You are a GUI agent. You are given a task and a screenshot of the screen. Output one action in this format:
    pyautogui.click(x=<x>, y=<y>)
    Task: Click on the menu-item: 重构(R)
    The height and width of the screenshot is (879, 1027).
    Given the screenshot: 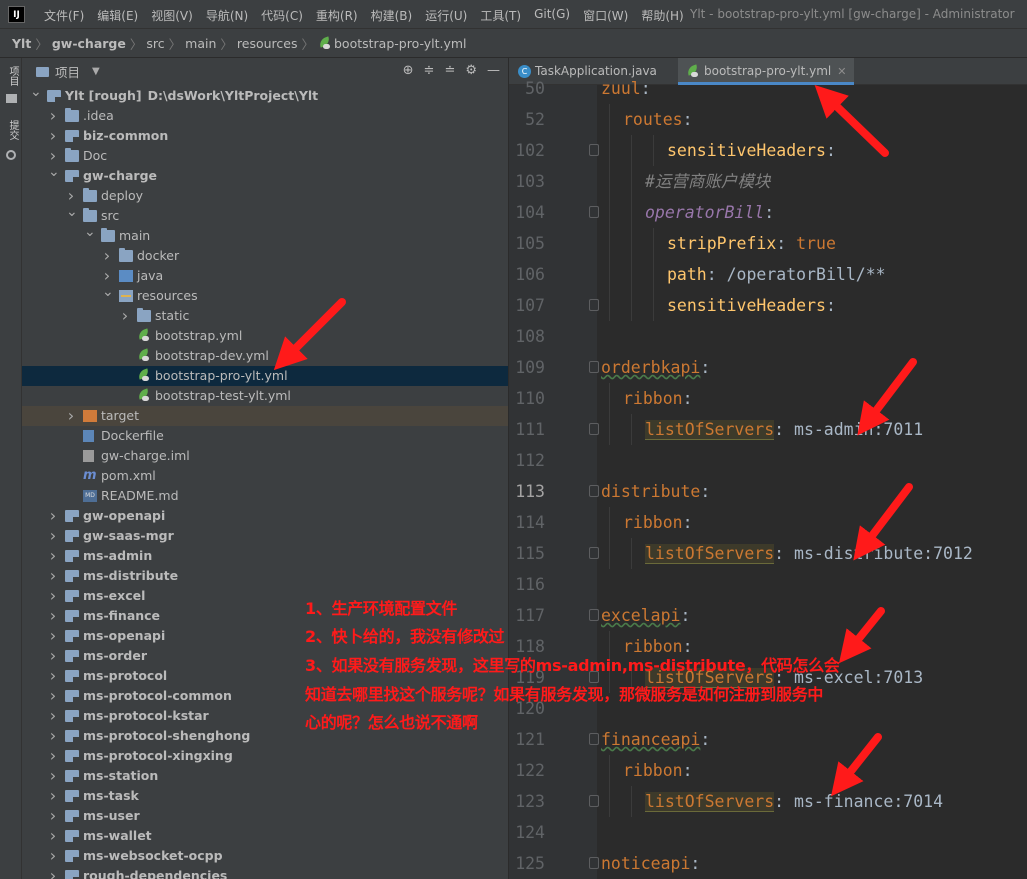 What is the action you would take?
    pyautogui.click(x=337, y=15)
    